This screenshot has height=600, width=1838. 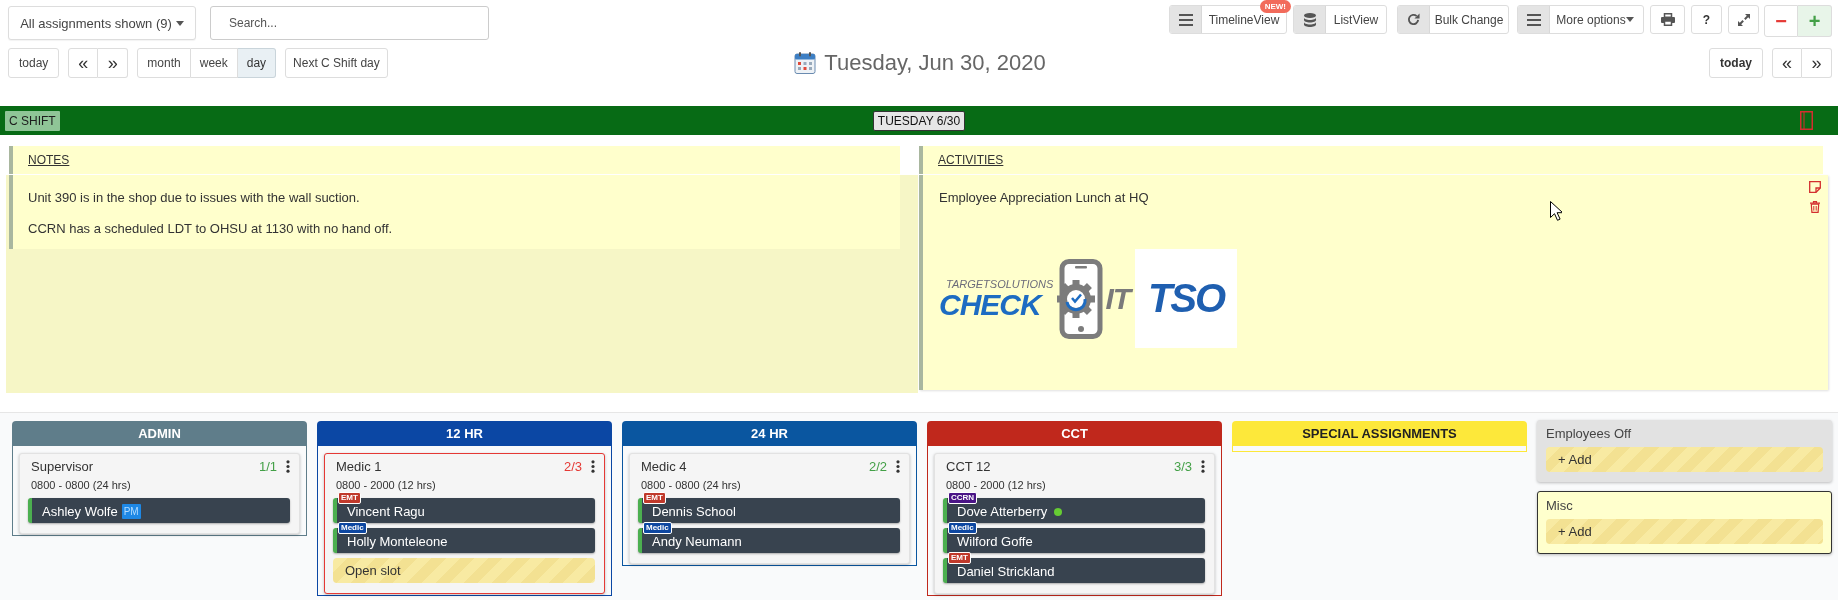 I want to click on logo-word: CHECK, so click(x=990, y=304).